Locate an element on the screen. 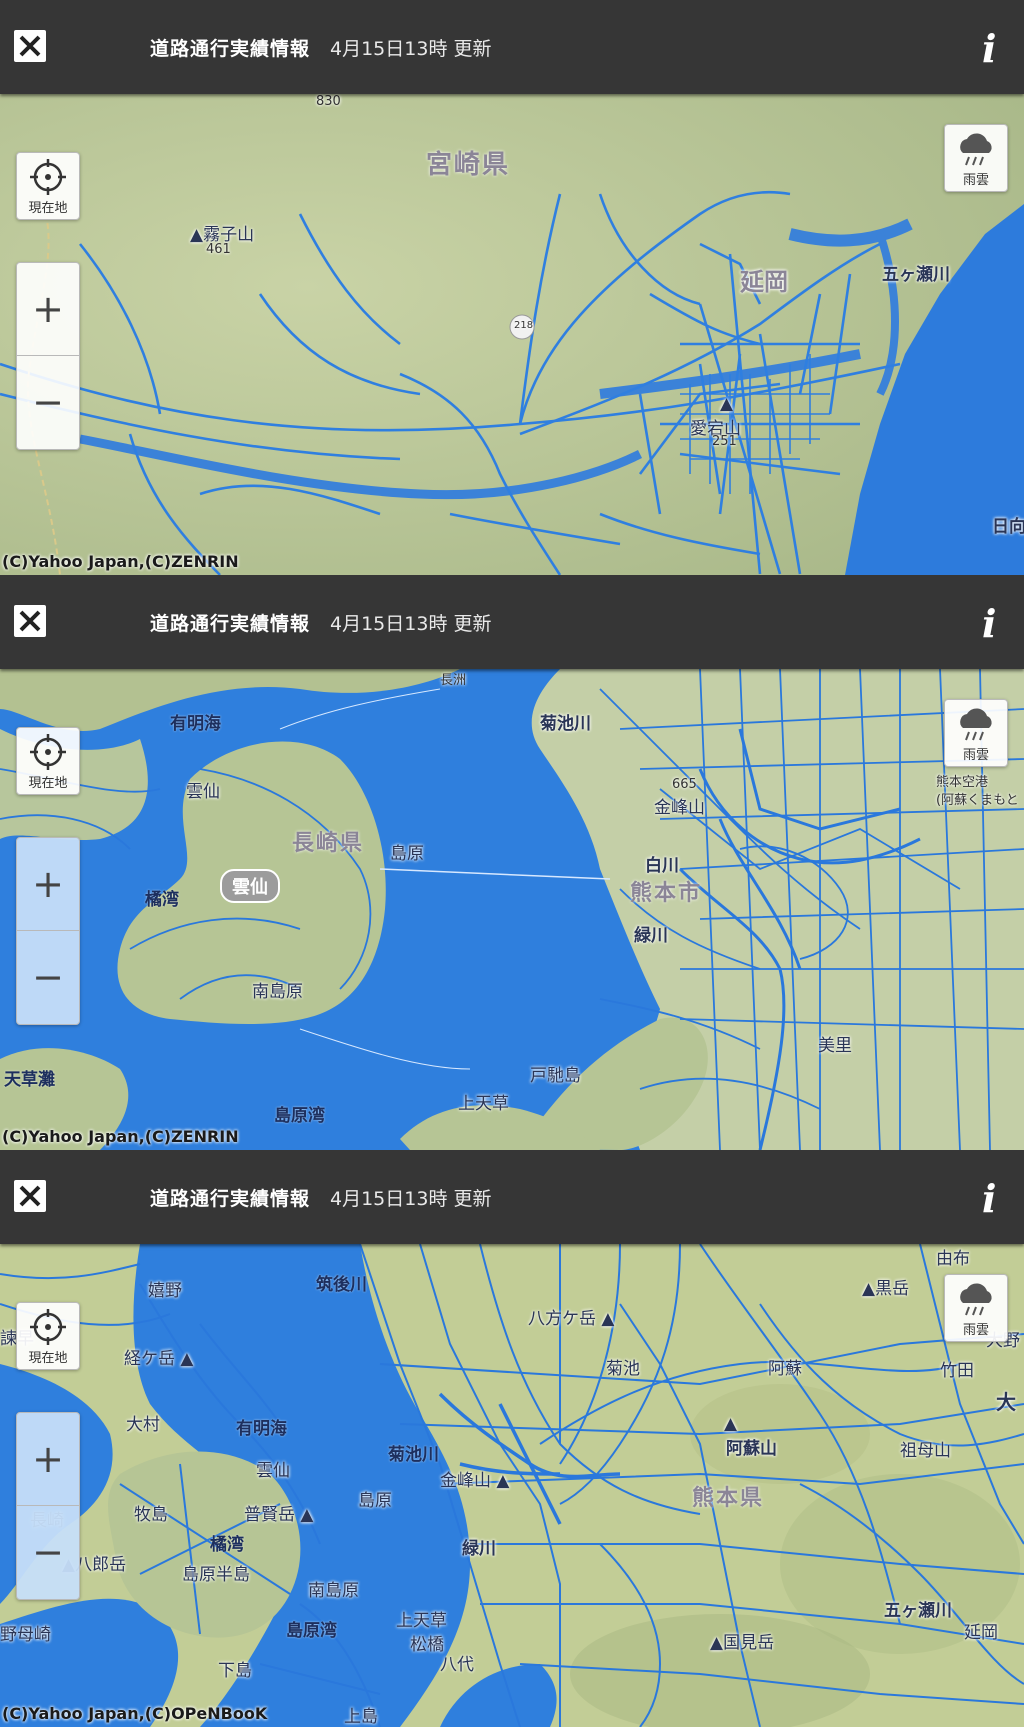 Image resolution: width=1024 pixels, height=1727 pixels. peak-elevation: 461 is located at coordinates (218, 249).